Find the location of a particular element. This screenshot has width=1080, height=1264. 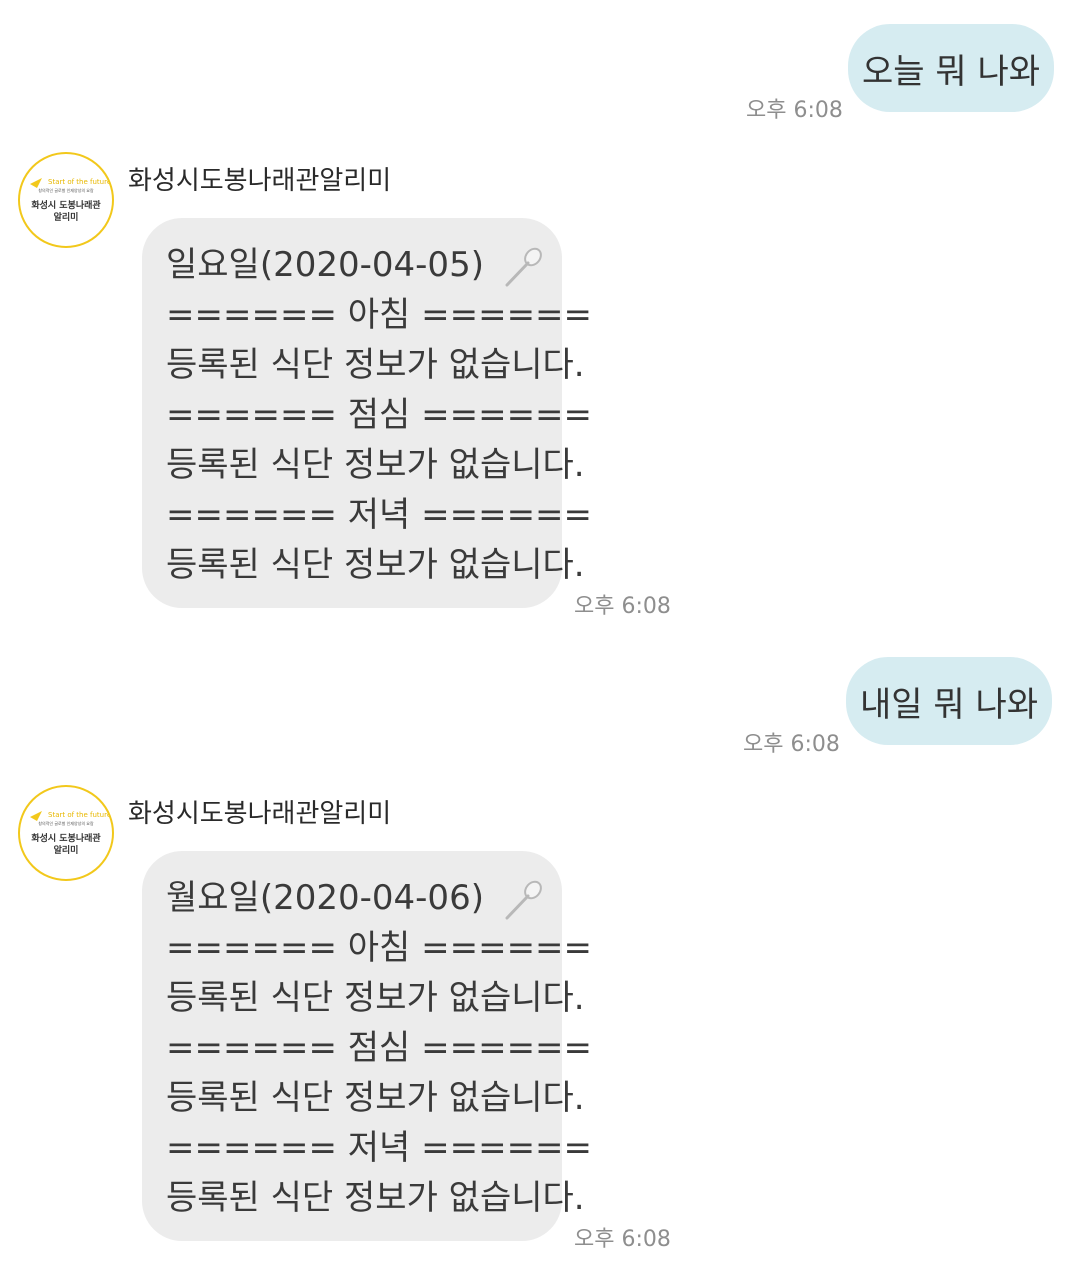

menu-date: 일요일(2020-04-05) is located at coordinates (325, 265).